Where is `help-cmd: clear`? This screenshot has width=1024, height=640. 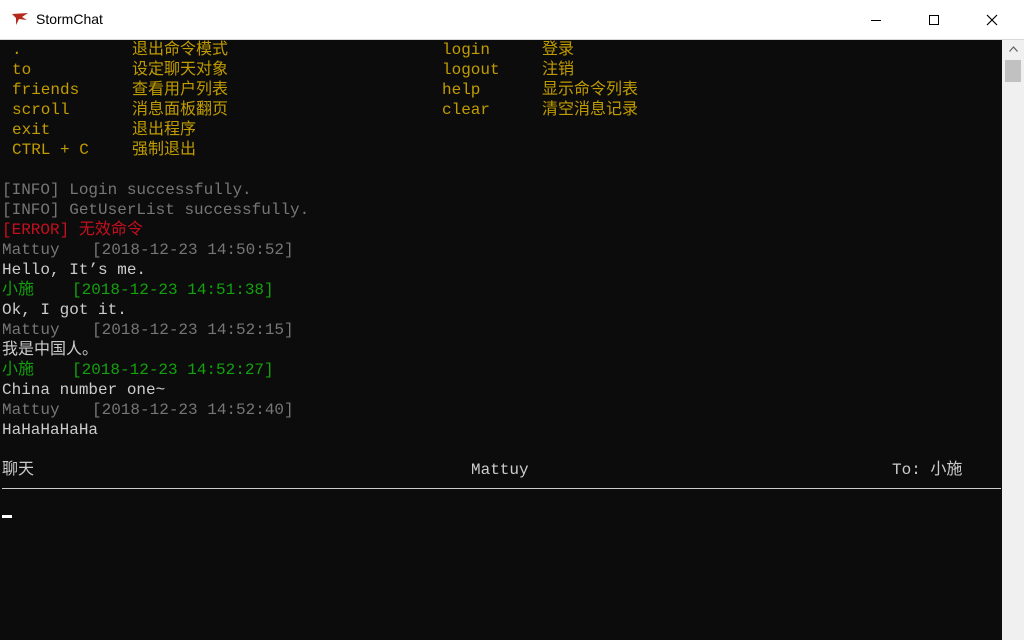
help-cmd: clear is located at coordinates (466, 110).